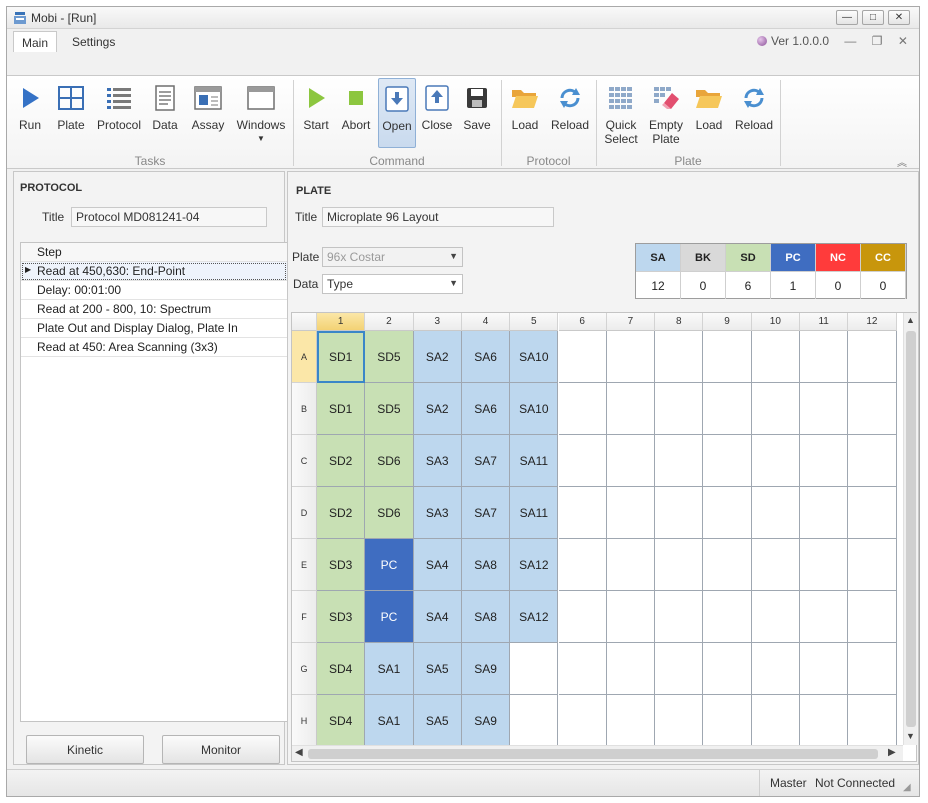 Image resolution: width=928 pixels, height=803 pixels. Describe the element at coordinates (534, 322) in the screenshot. I see `column-header: 5` at that location.